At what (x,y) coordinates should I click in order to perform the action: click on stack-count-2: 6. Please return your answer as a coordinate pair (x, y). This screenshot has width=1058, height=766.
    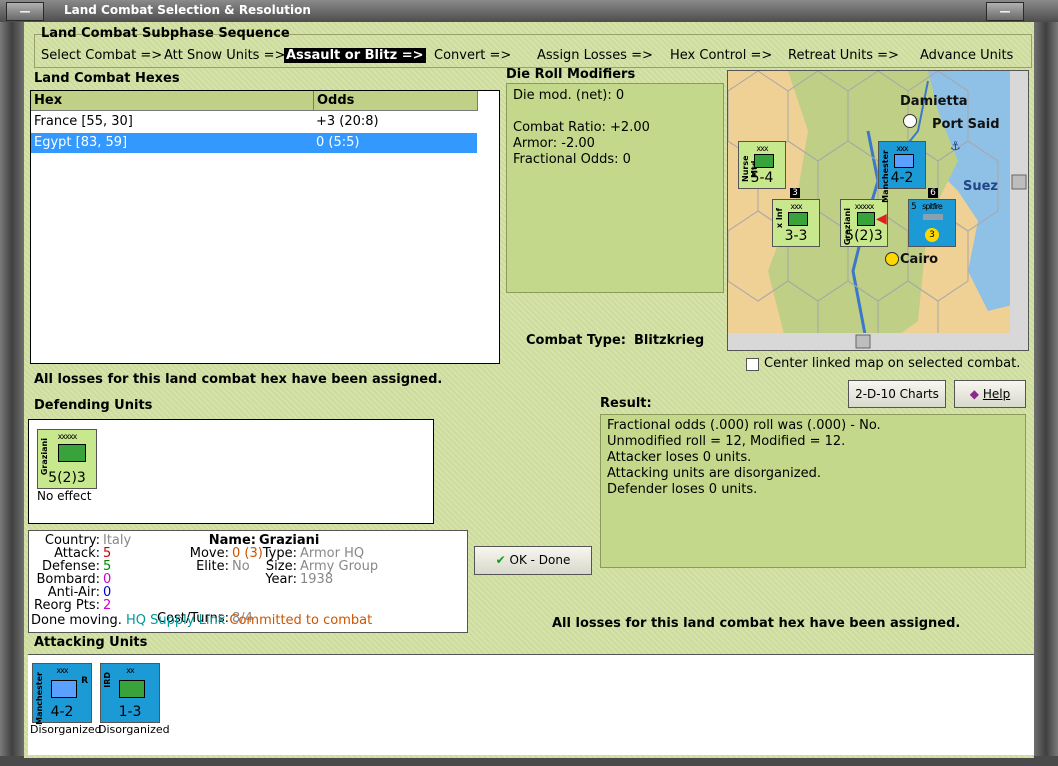
    Looking at the image, I should click on (933, 193).